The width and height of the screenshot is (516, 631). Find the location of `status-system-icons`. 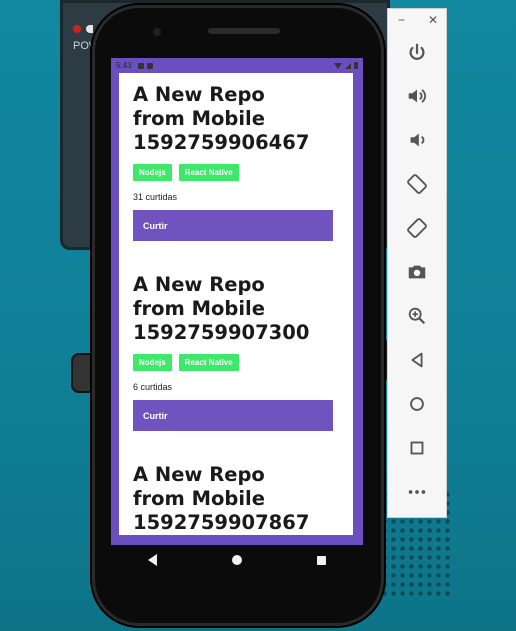

status-system-icons is located at coordinates (346, 65).